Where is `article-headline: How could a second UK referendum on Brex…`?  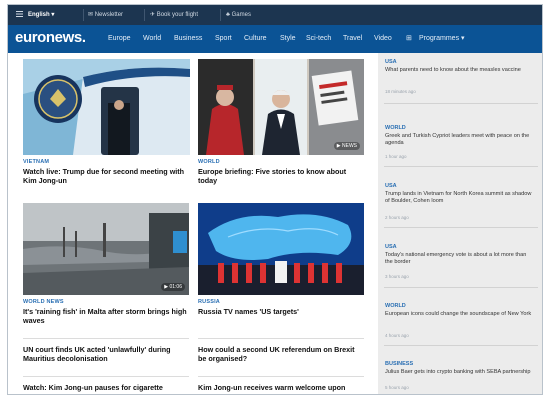 article-headline: How could a second UK referendum on Brex… is located at coordinates (280, 354).